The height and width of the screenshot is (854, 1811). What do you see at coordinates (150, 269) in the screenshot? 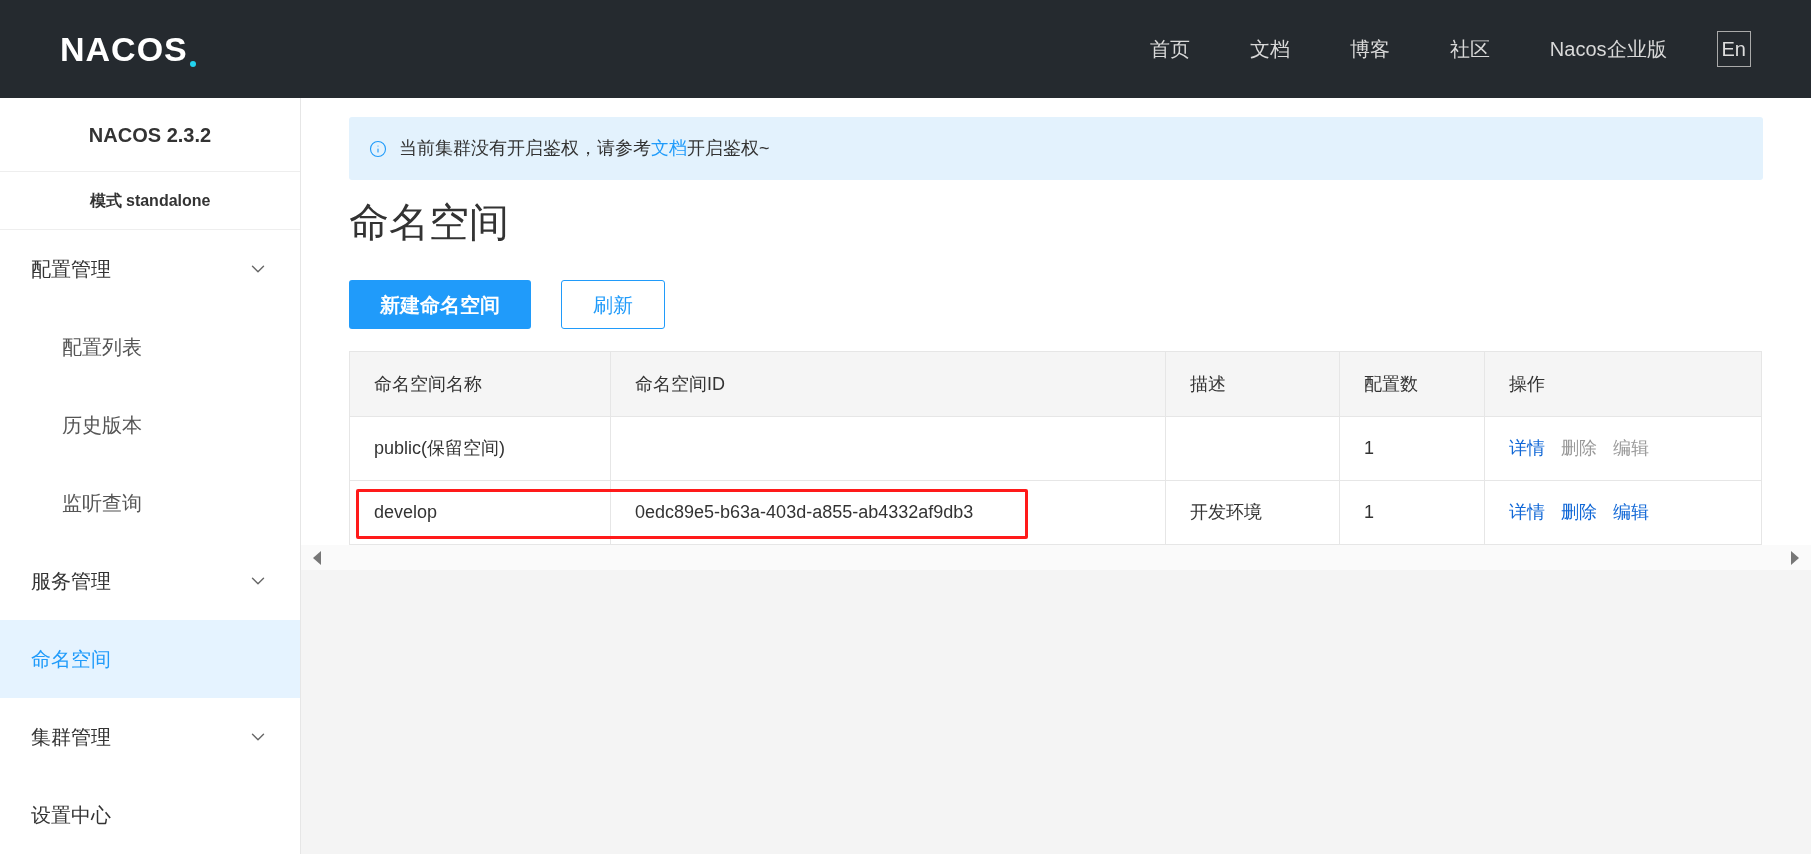
I see `sidebar-item: 配置管理` at bounding box center [150, 269].